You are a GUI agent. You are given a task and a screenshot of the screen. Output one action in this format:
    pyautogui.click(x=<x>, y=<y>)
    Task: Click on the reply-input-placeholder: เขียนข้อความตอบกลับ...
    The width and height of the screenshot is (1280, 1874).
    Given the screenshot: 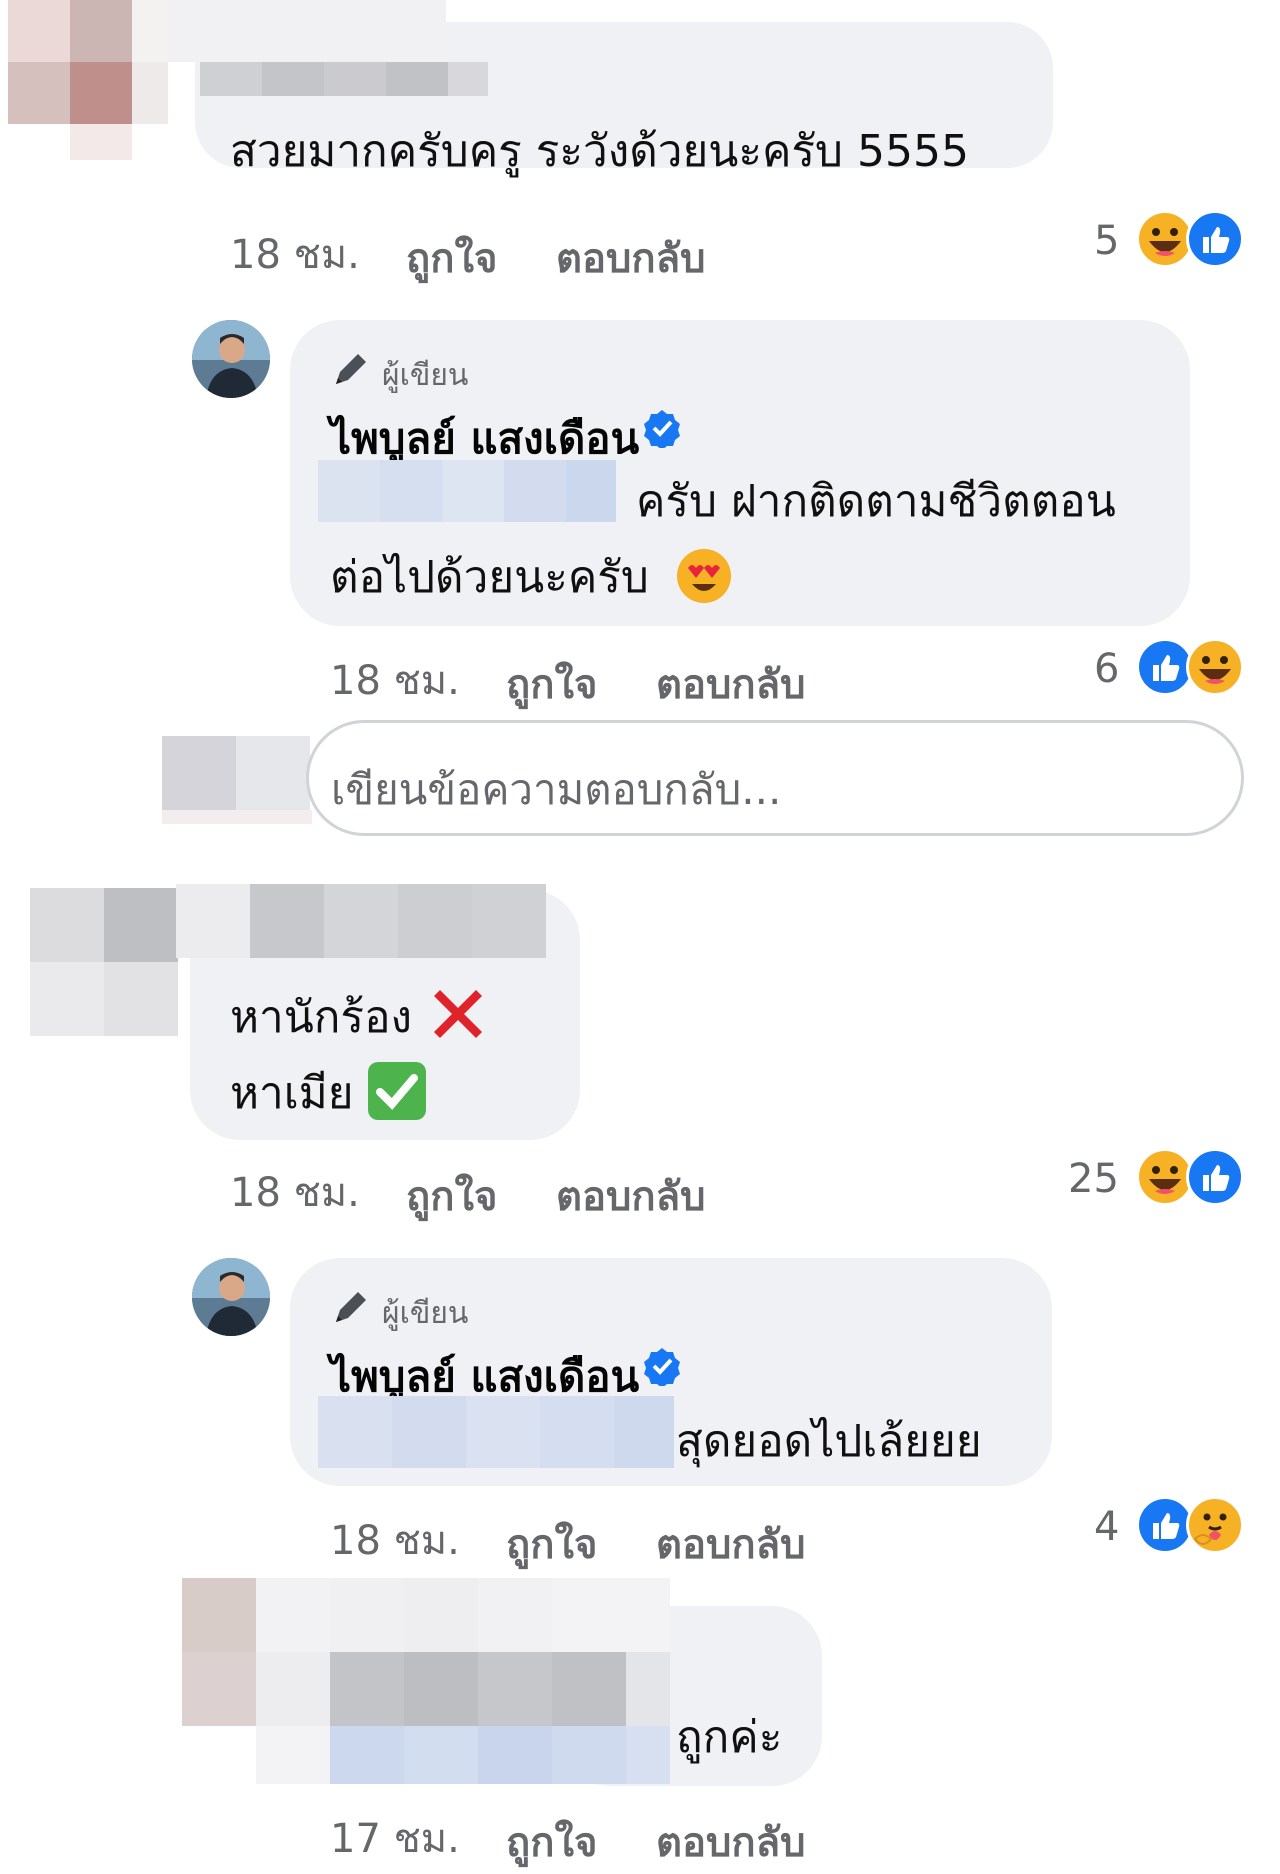 What is the action you would take?
    pyautogui.click(x=556, y=789)
    